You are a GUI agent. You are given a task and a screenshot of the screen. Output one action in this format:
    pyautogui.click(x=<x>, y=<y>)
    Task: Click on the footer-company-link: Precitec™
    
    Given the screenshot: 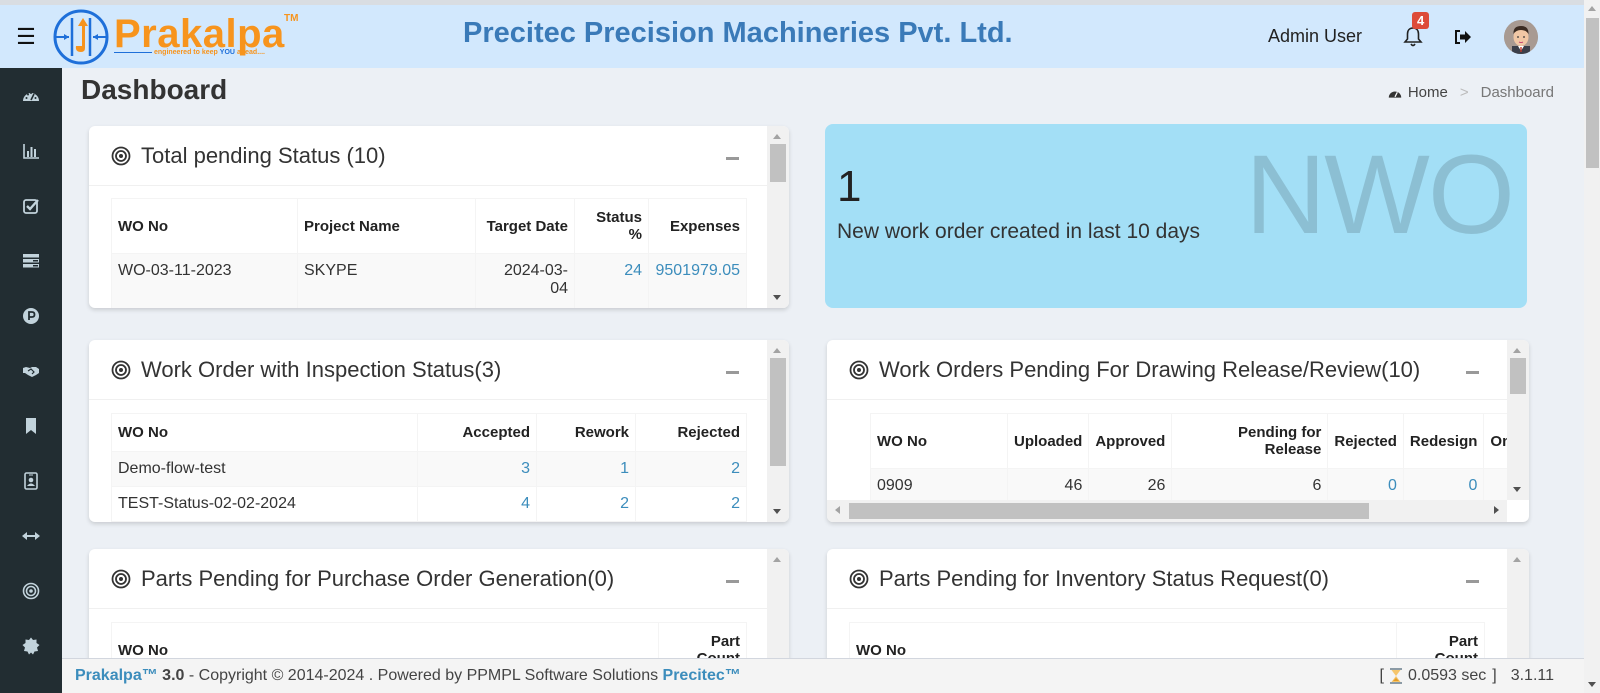 What is the action you would take?
    pyautogui.click(x=702, y=676)
    